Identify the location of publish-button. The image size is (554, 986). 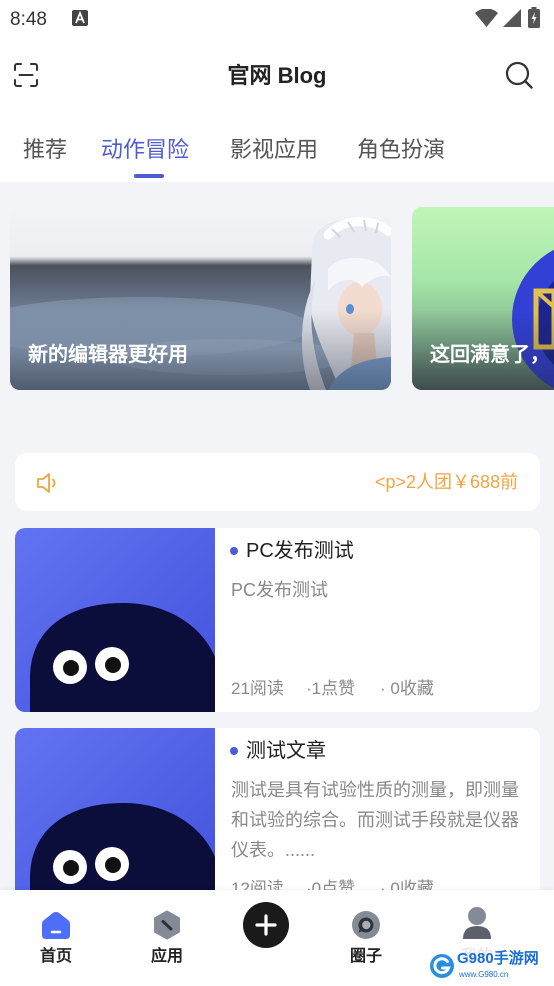
(266, 925).